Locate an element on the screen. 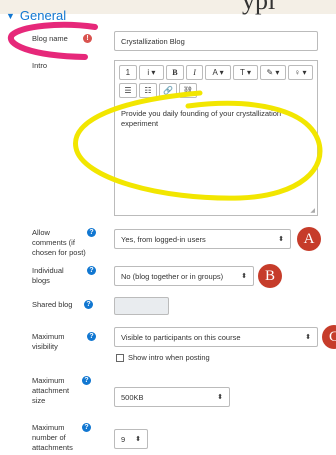 The width and height of the screenshot is (336, 455). shared-blog-field is located at coordinates (141, 306).